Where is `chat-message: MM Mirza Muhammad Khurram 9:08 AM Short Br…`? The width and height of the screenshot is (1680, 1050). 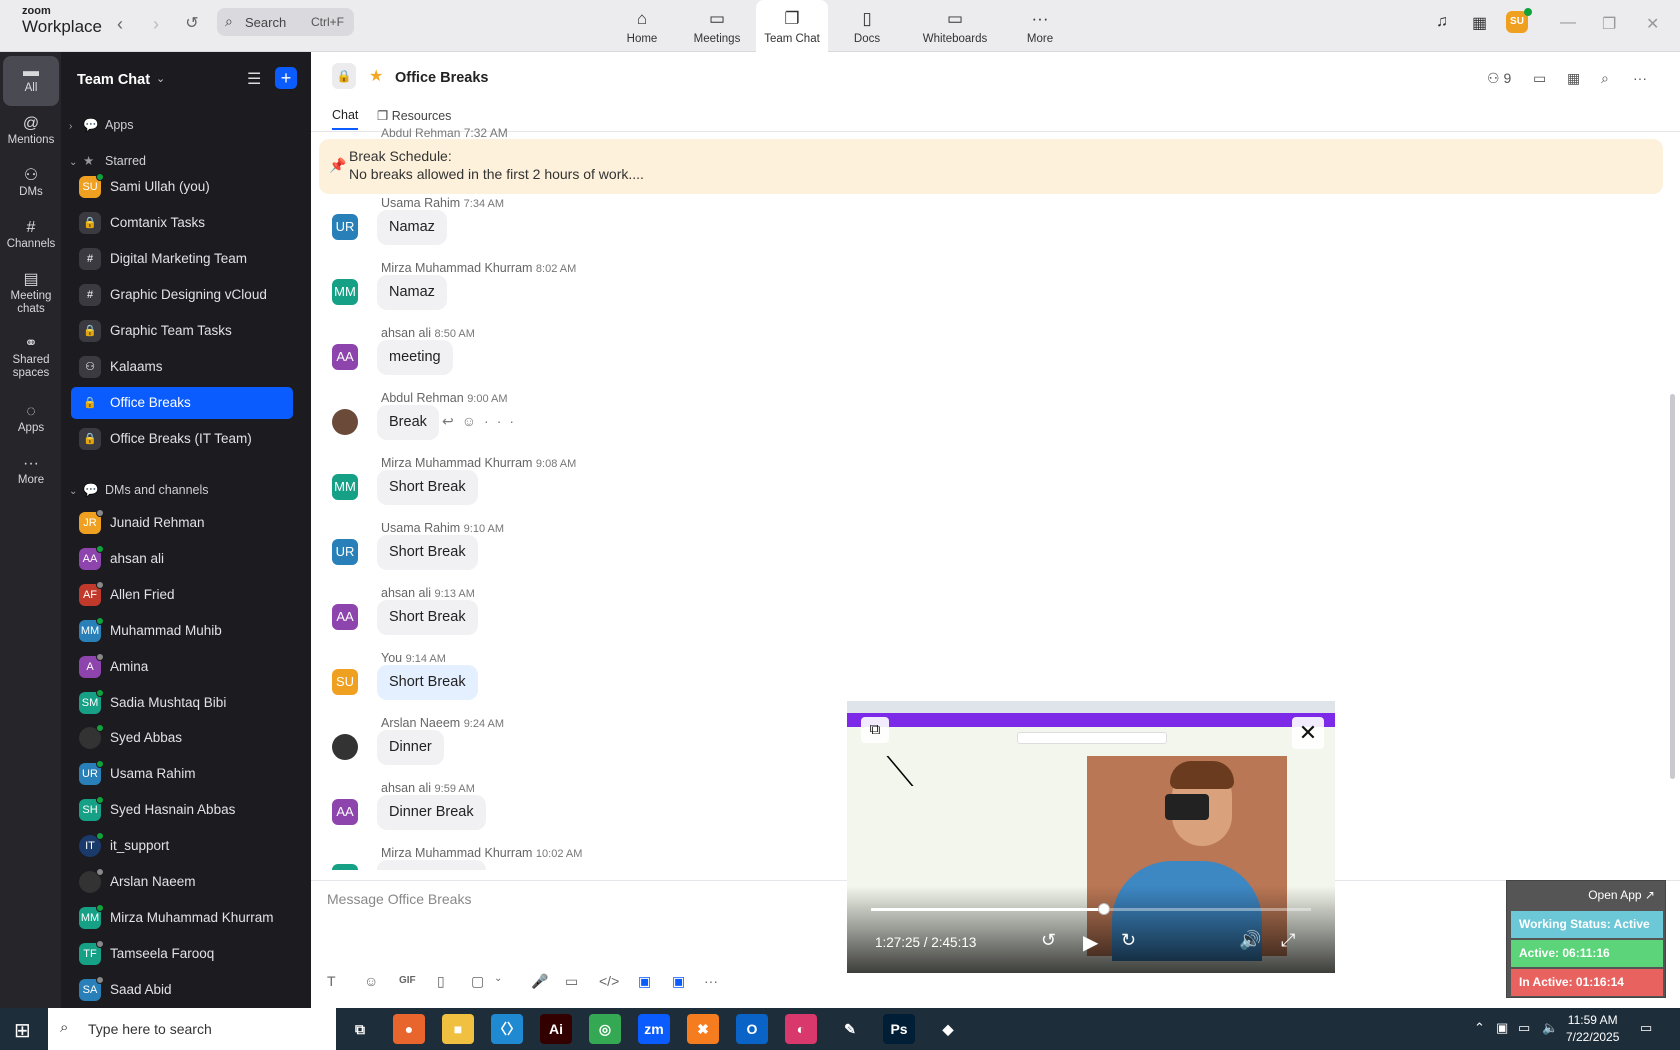 chat-message: MM Mirza Muhammad Khurram 9:08 AM Short Br… is located at coordinates (732, 486).